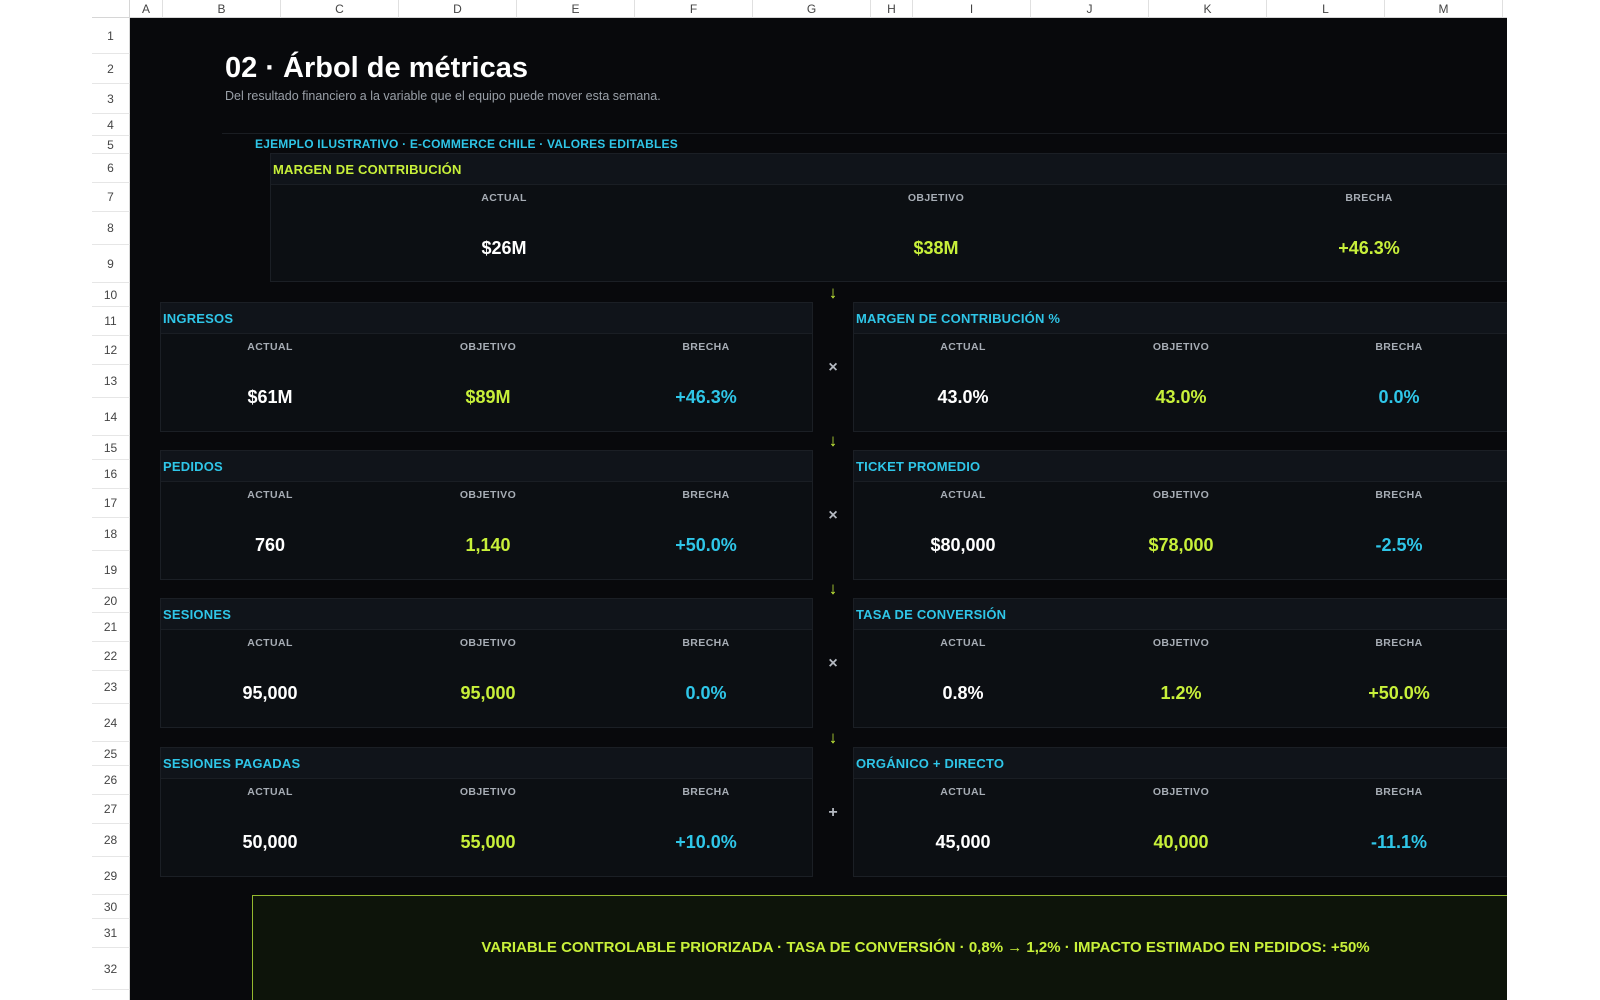  Describe the element at coordinates (111, 995) in the screenshot. I see `row-header-33: 33` at that location.